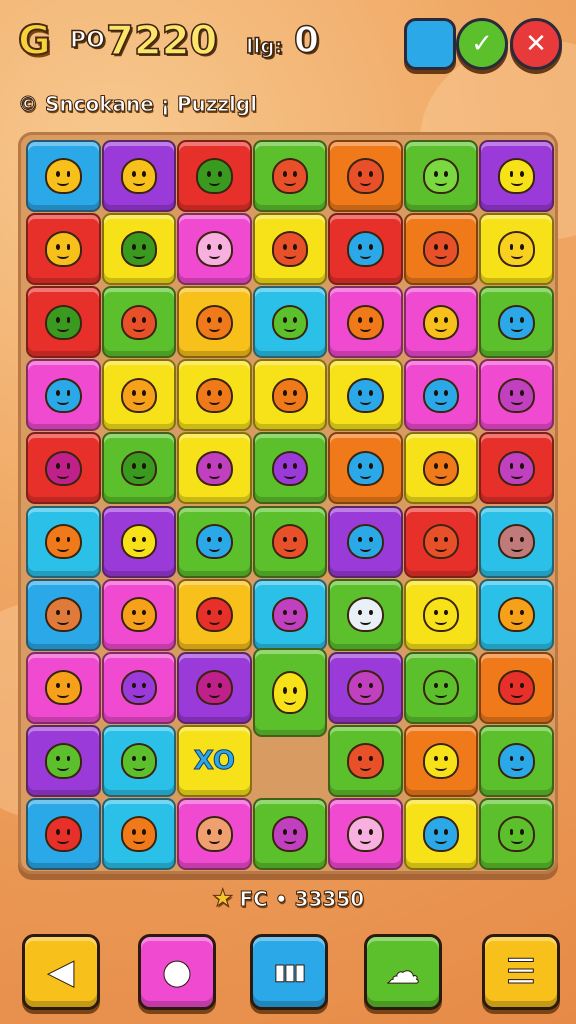 This screenshot has width=576, height=1024. What do you see at coordinates (63, 541) in the screenshot?
I see `tile-r5-c0` at bounding box center [63, 541].